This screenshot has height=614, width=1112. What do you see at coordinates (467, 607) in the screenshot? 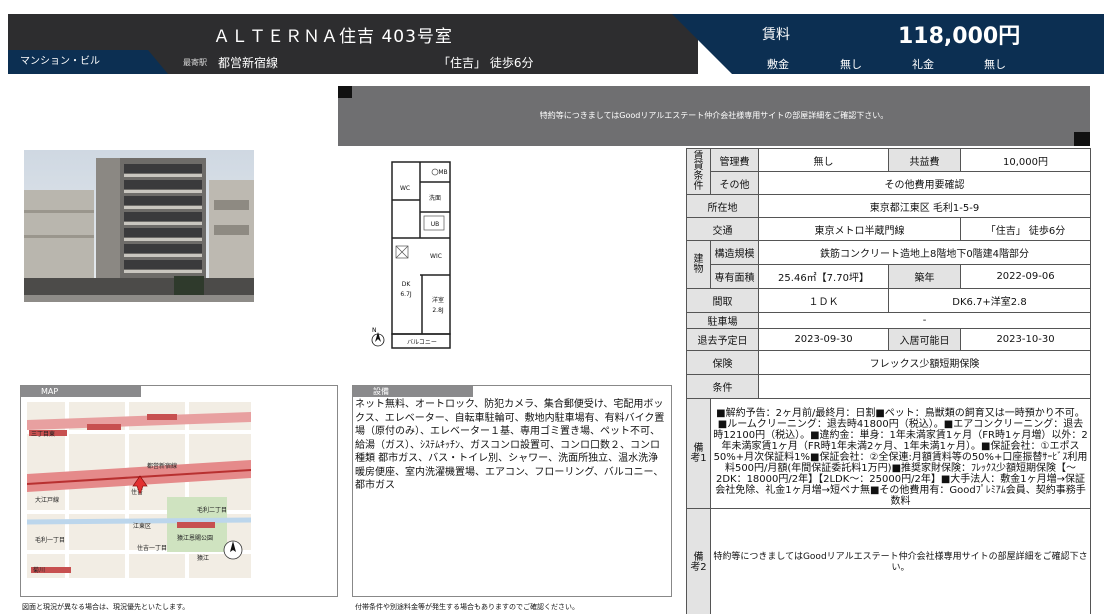
I see `equipment-note: 付帯条件や別途料金等が発生する場合もありますのでご確認ください。` at bounding box center [467, 607].